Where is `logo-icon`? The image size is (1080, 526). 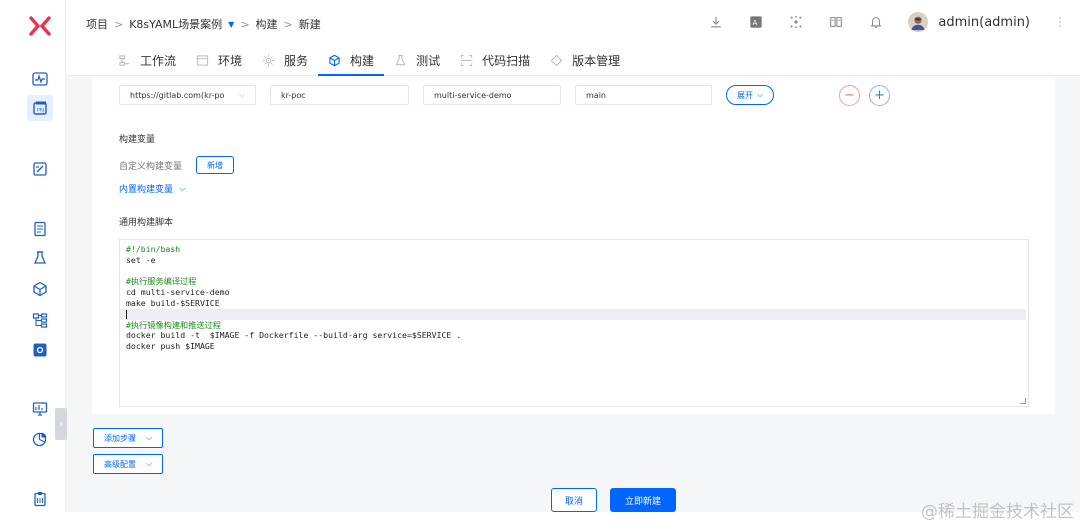 logo-icon is located at coordinates (40, 26).